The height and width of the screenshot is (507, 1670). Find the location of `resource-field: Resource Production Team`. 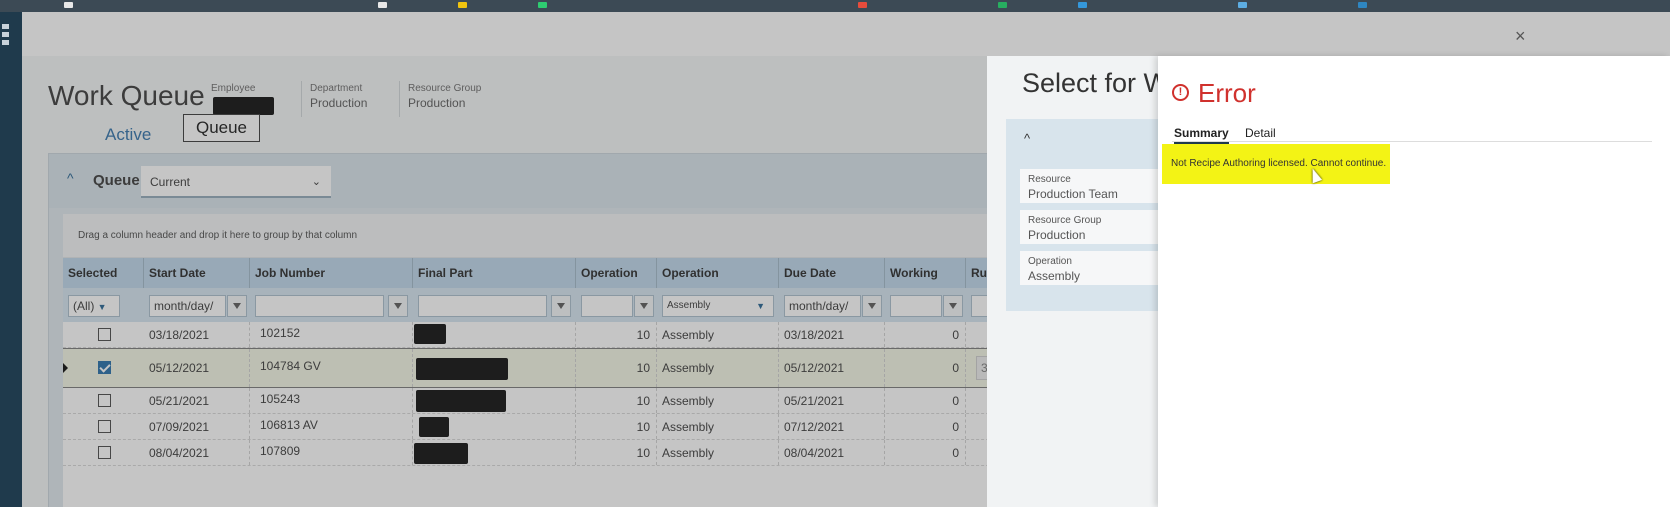

resource-field: Resource Production Team is located at coordinates (1093, 186).